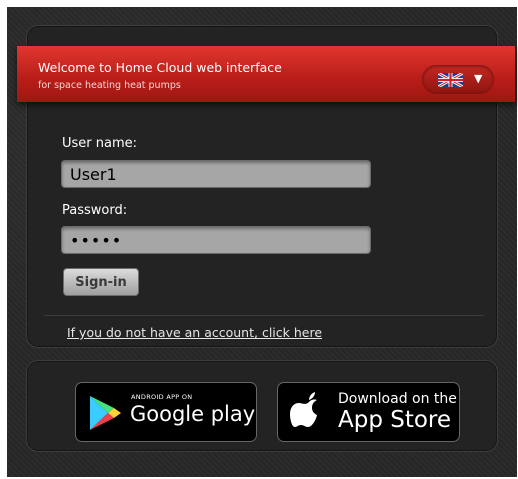  I want to click on app-store-label: App Store, so click(395, 420).